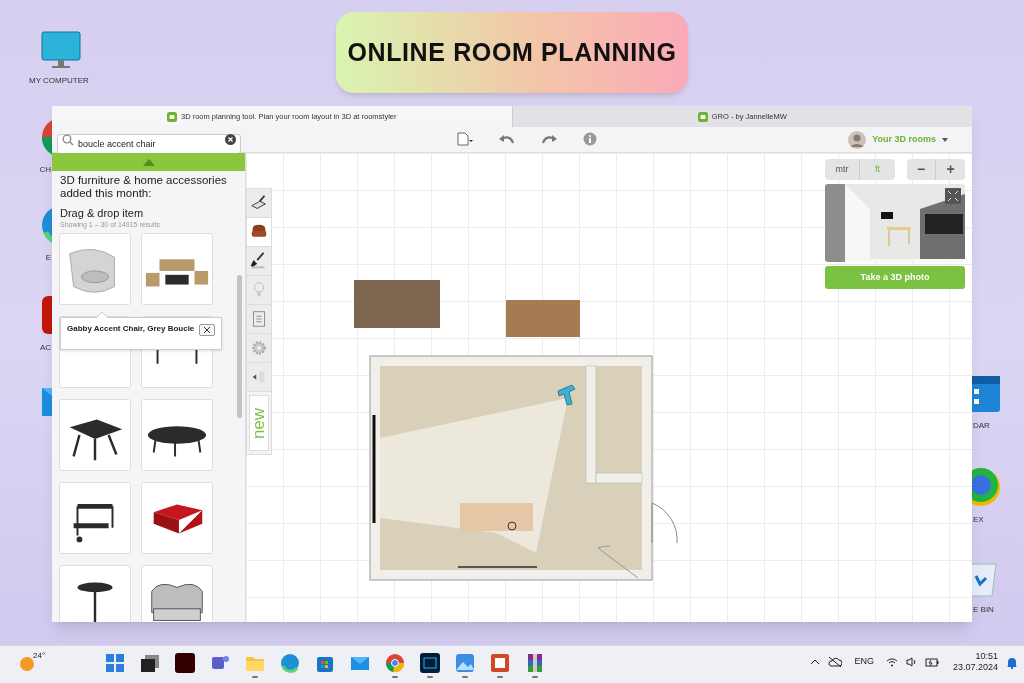 The image size is (1024, 683). What do you see at coordinates (465, 139) in the screenshot?
I see `new-document-icon` at bounding box center [465, 139].